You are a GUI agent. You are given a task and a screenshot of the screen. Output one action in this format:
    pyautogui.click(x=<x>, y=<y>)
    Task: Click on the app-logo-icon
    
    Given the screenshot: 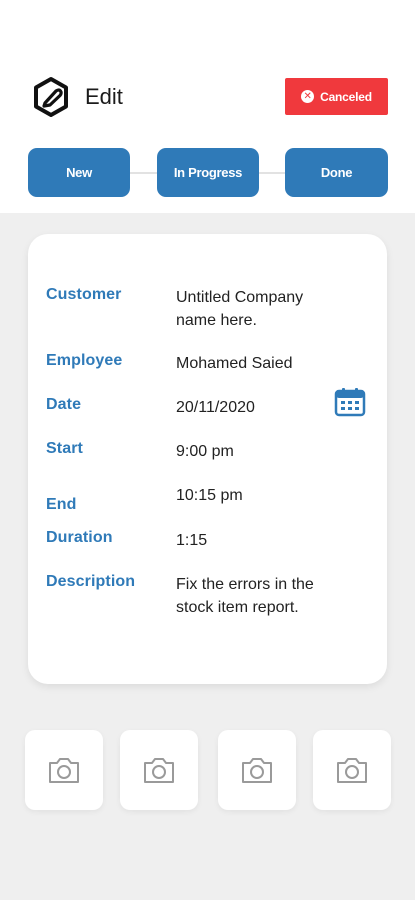 What is the action you would take?
    pyautogui.click(x=51, y=97)
    